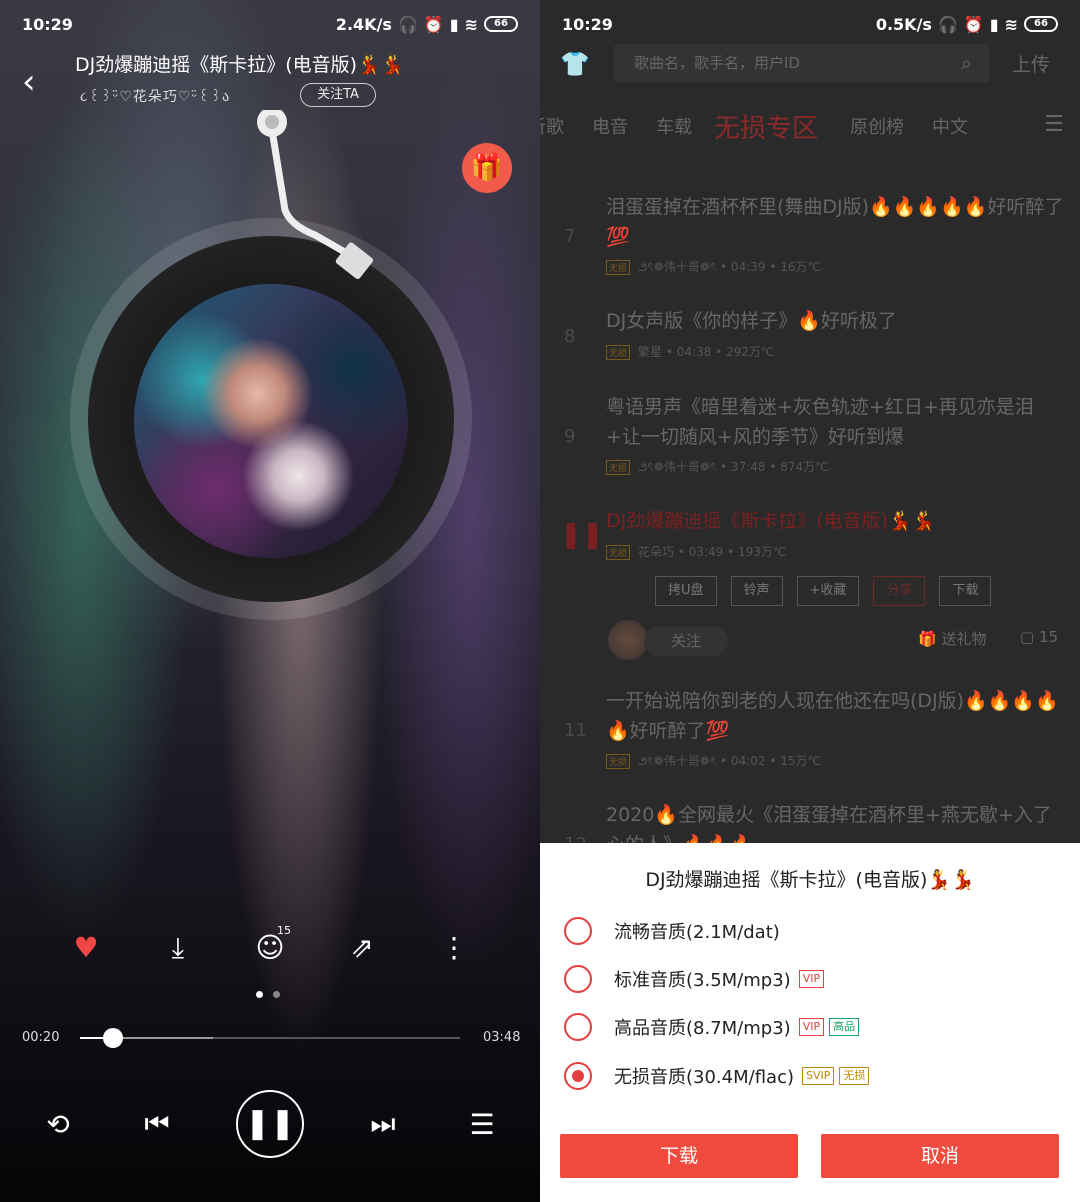  Describe the element at coordinates (338, 95) in the screenshot. I see `follow-button: 关注TA` at that location.